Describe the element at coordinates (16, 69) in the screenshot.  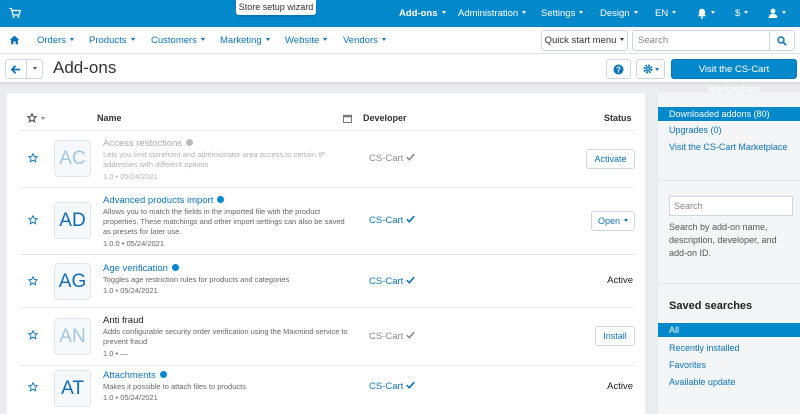
I see `back-button` at that location.